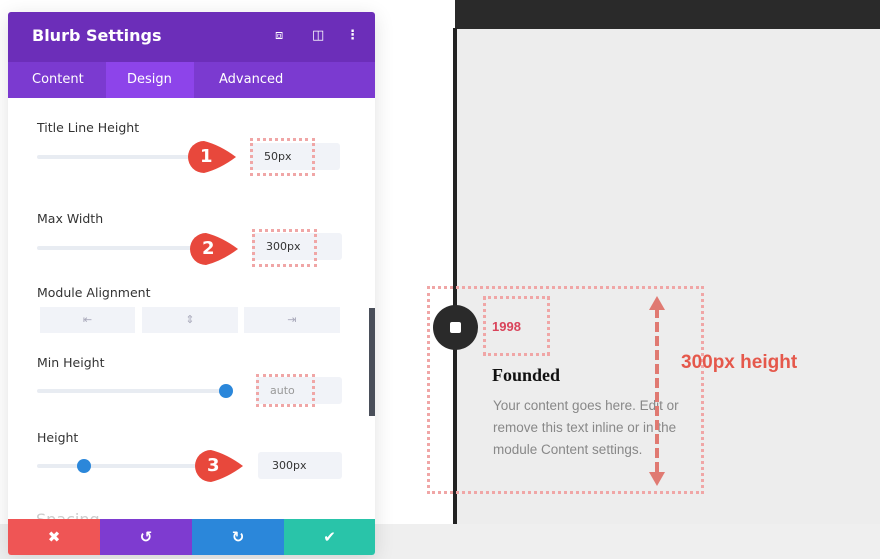  What do you see at coordinates (94, 292) in the screenshot?
I see `module-alignment-label: Module Alignment` at bounding box center [94, 292].